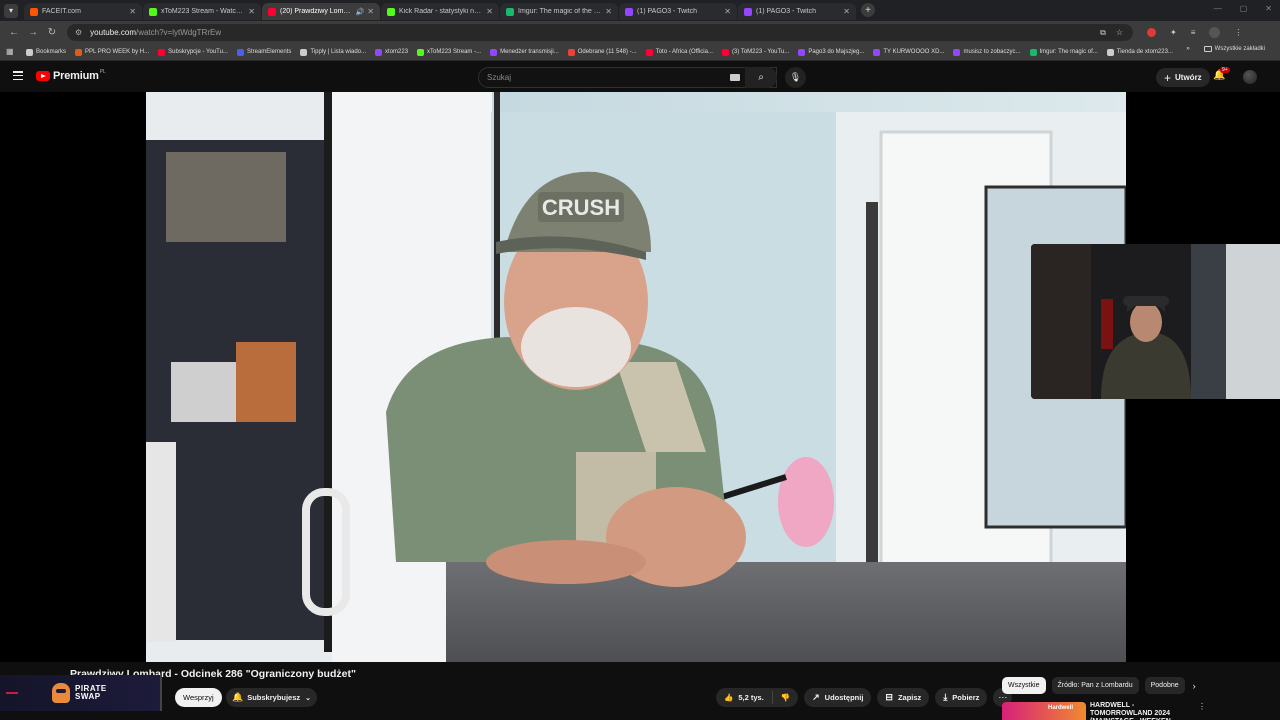 The height and width of the screenshot is (720, 1280). Describe the element at coordinates (14, 33) in the screenshot. I see `back-icon: ←` at that location.